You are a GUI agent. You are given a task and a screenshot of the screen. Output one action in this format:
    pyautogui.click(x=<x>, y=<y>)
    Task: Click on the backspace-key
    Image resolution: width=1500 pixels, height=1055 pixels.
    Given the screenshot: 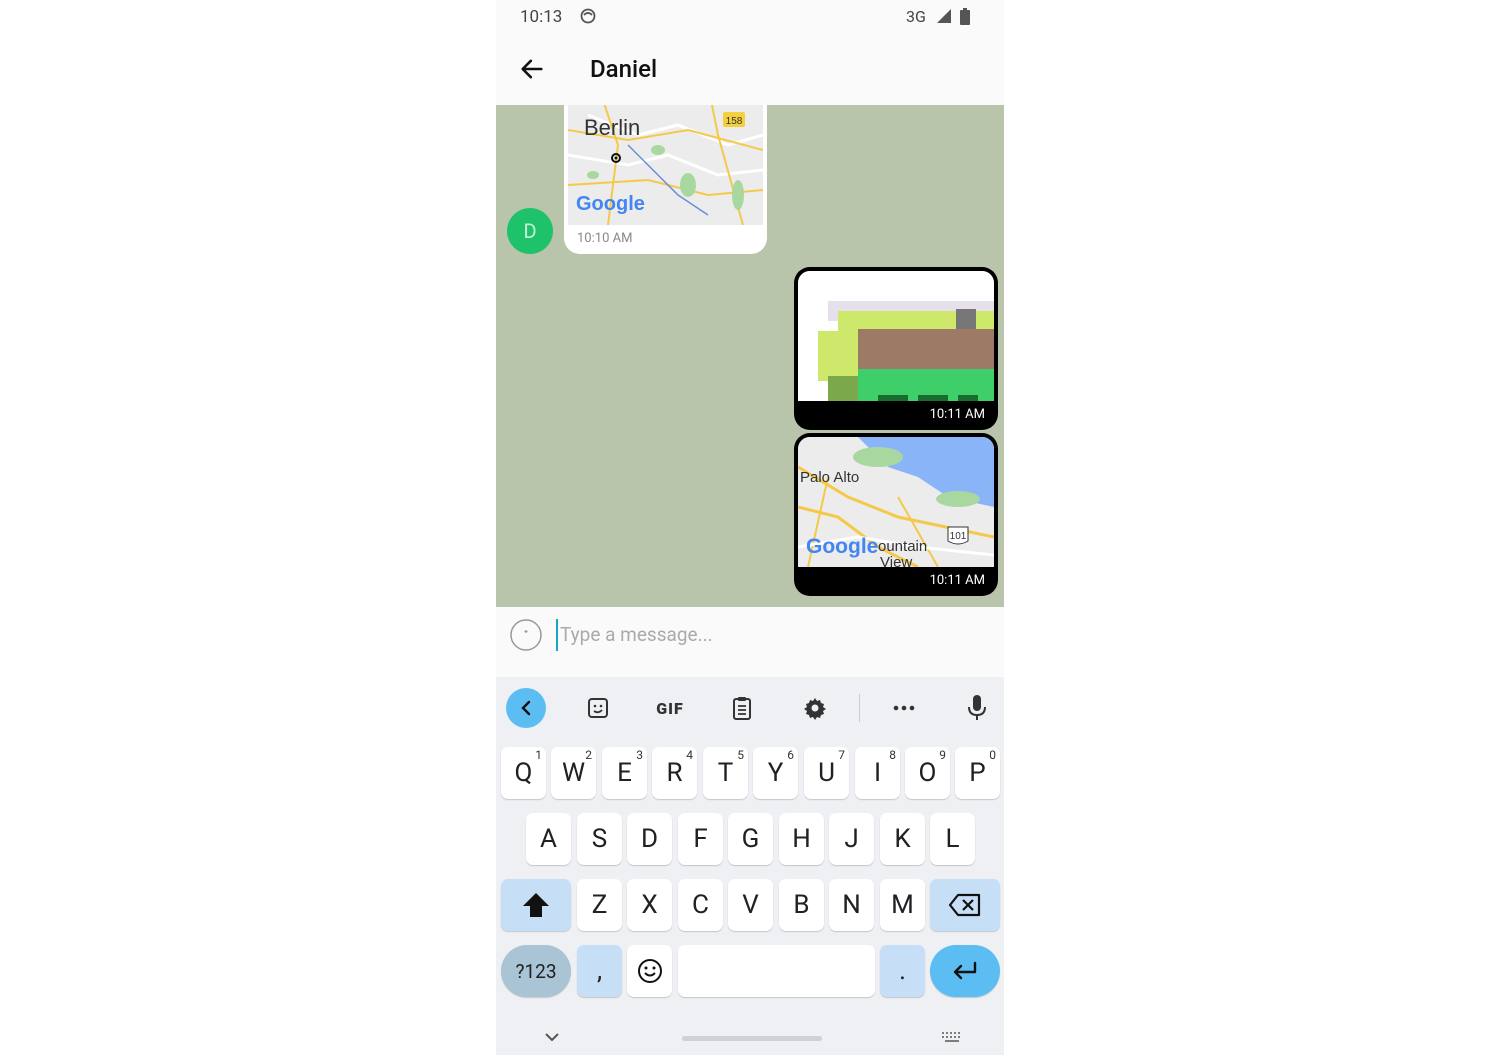 What is the action you would take?
    pyautogui.click(x=965, y=905)
    